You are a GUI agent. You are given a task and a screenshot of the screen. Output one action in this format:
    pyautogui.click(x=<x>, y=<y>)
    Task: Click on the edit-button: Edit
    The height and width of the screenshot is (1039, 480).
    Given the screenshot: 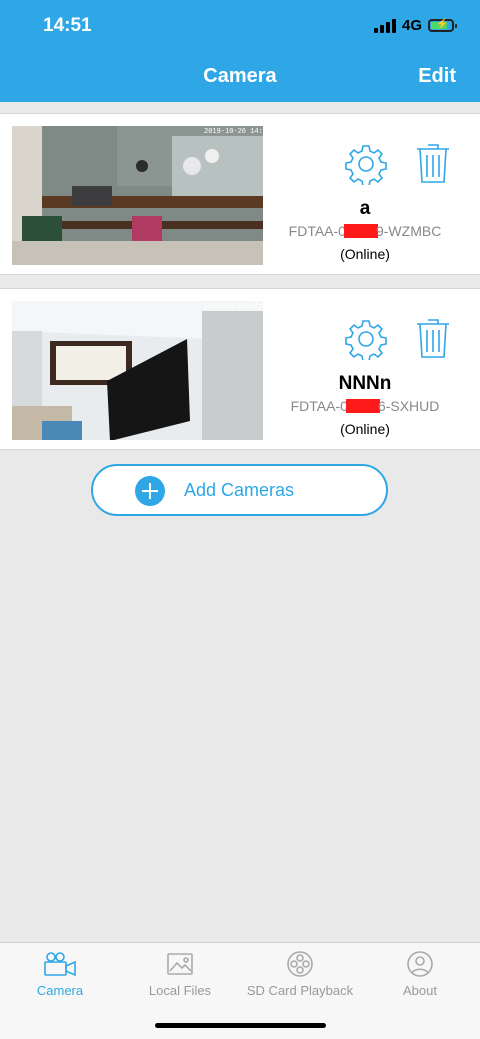 What is the action you would take?
    pyautogui.click(x=437, y=76)
    